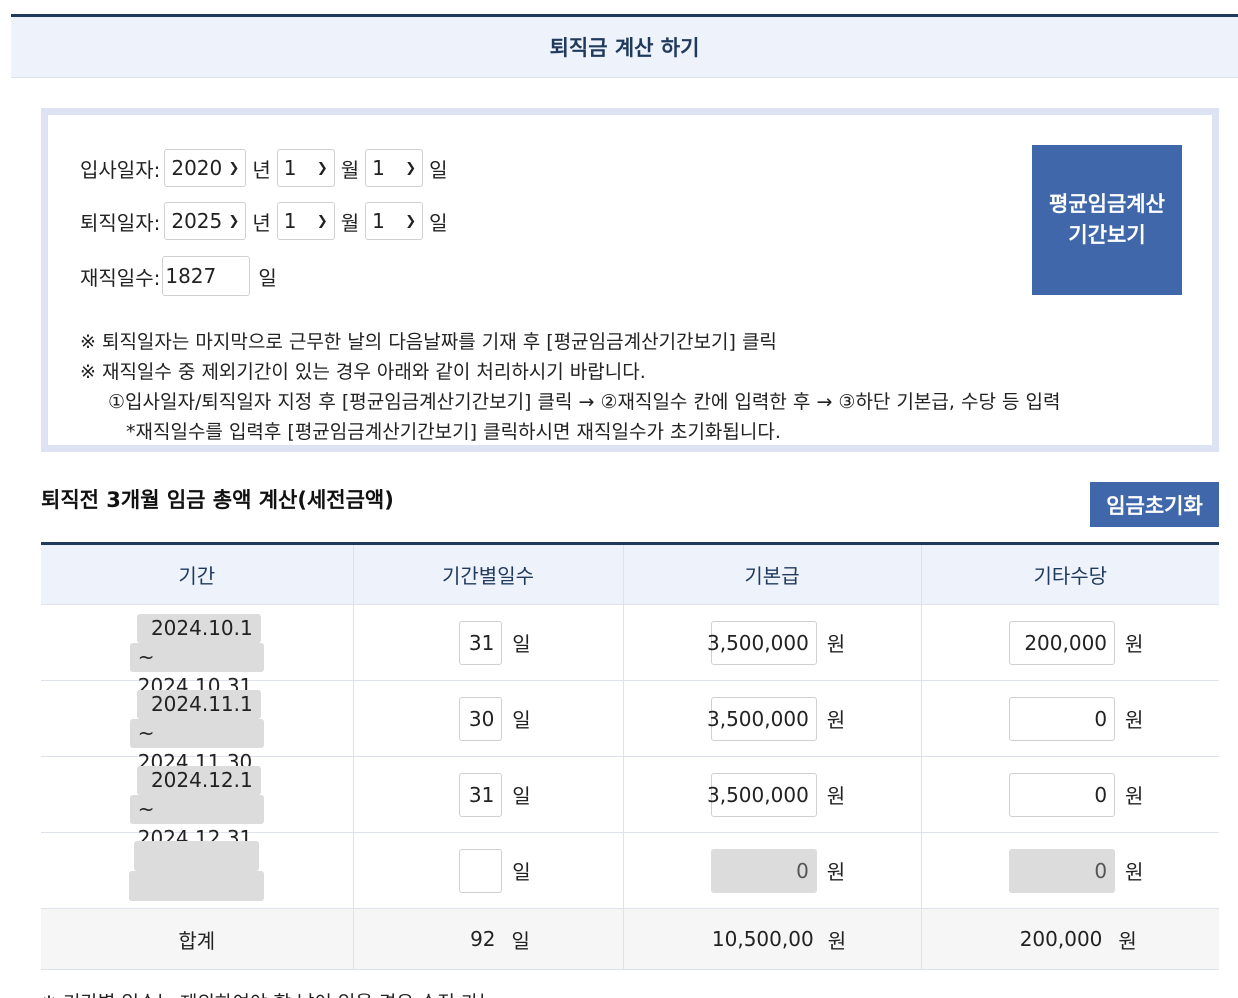  I want to click on period-cell: 2024.12.1 ~ 2024.12.31, so click(197, 807).